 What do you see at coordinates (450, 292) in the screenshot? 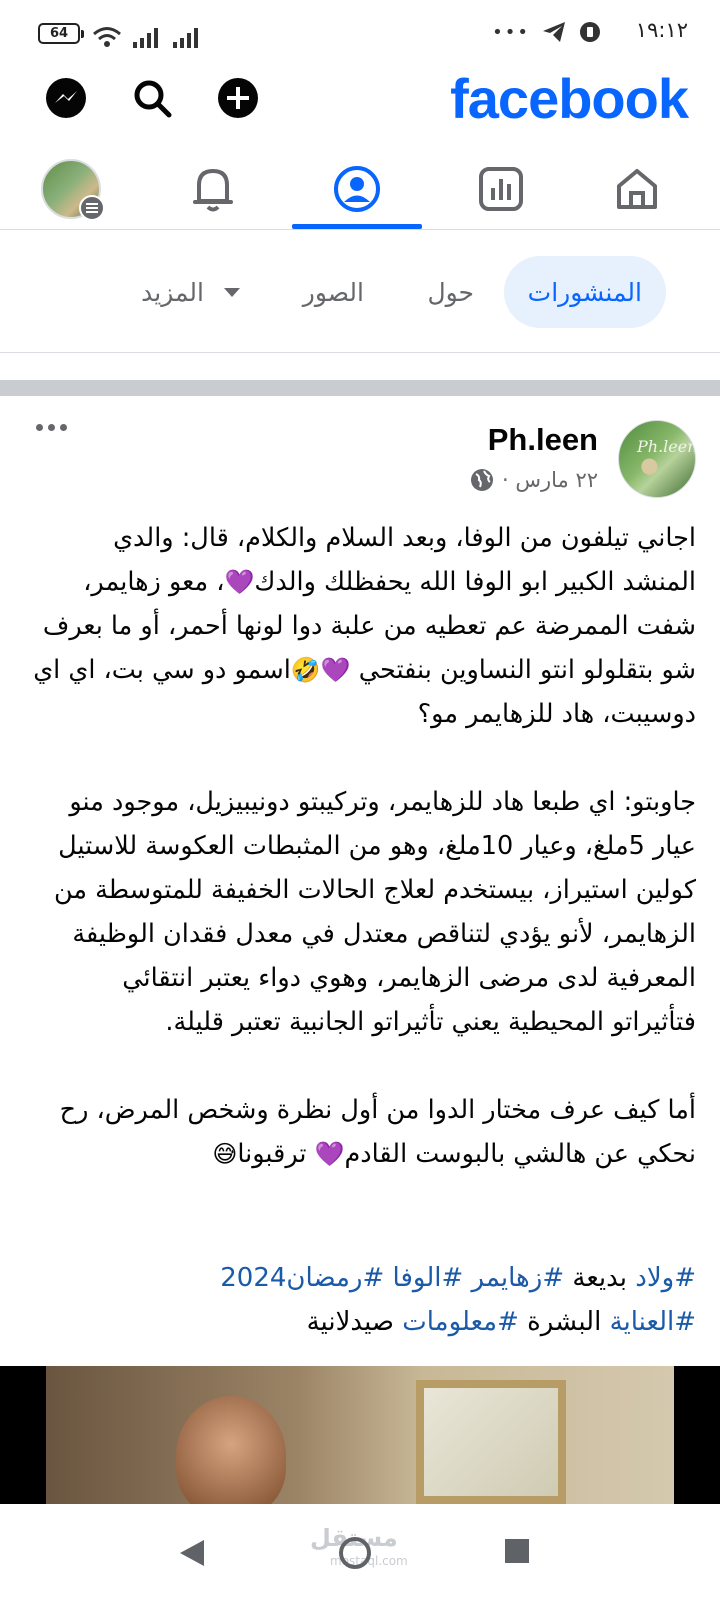
I see `tab-about: حول` at bounding box center [450, 292].